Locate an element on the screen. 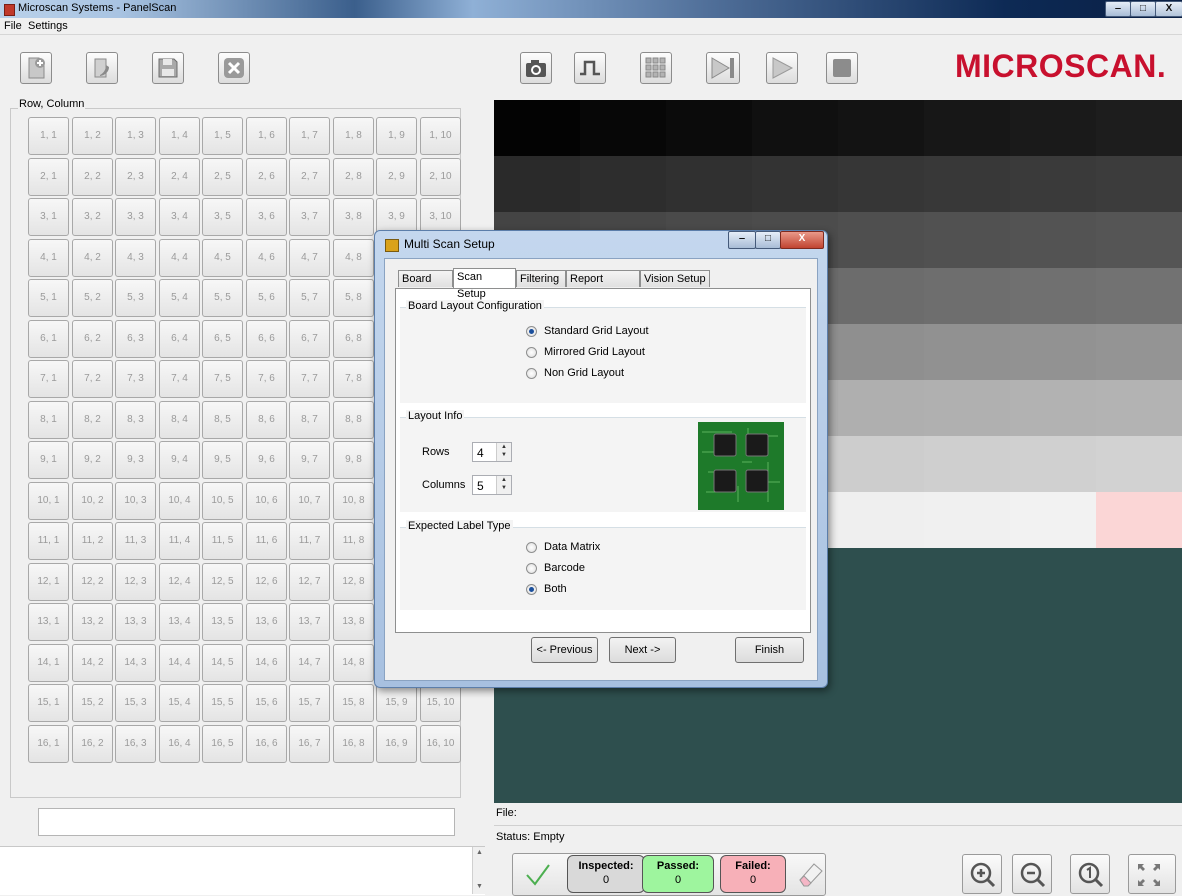 This screenshot has height=896, width=1182. panel-name-field is located at coordinates (246, 822).